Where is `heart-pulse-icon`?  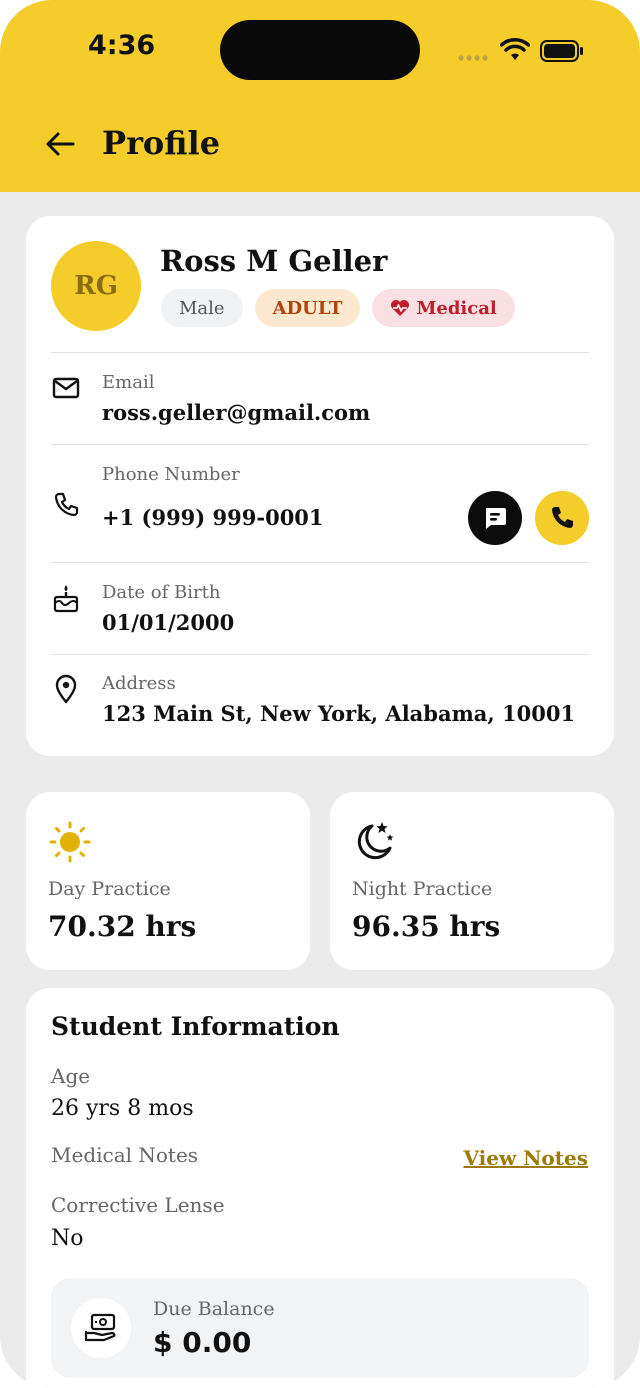 heart-pulse-icon is located at coordinates (400, 308).